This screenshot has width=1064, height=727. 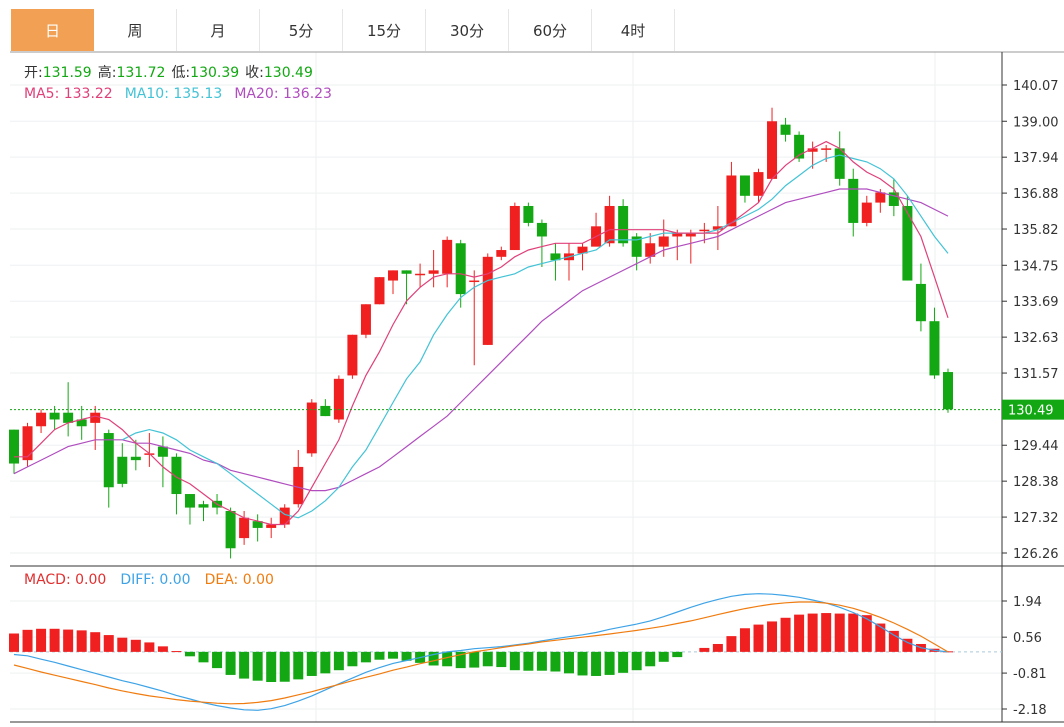 I want to click on price-tick-label: 134.75, so click(x=1036, y=266).